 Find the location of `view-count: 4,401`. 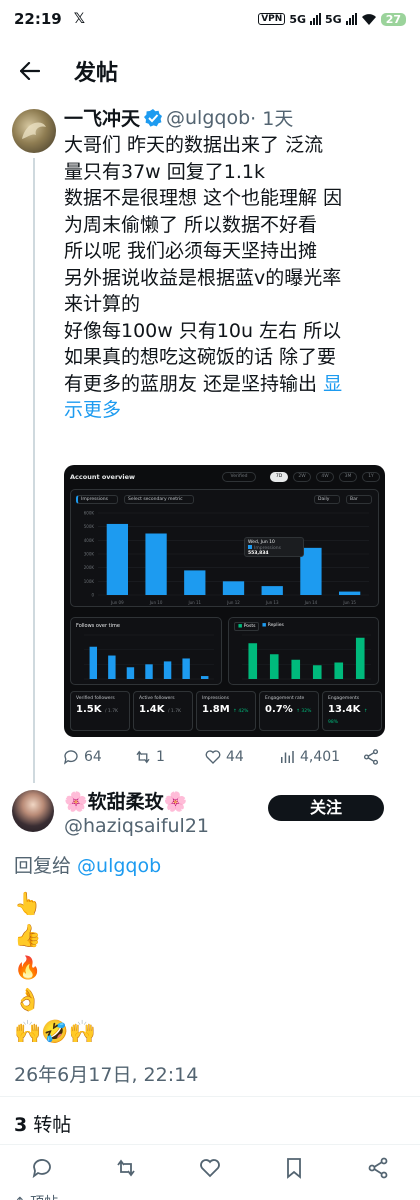

view-count: 4,401 is located at coordinates (320, 757).